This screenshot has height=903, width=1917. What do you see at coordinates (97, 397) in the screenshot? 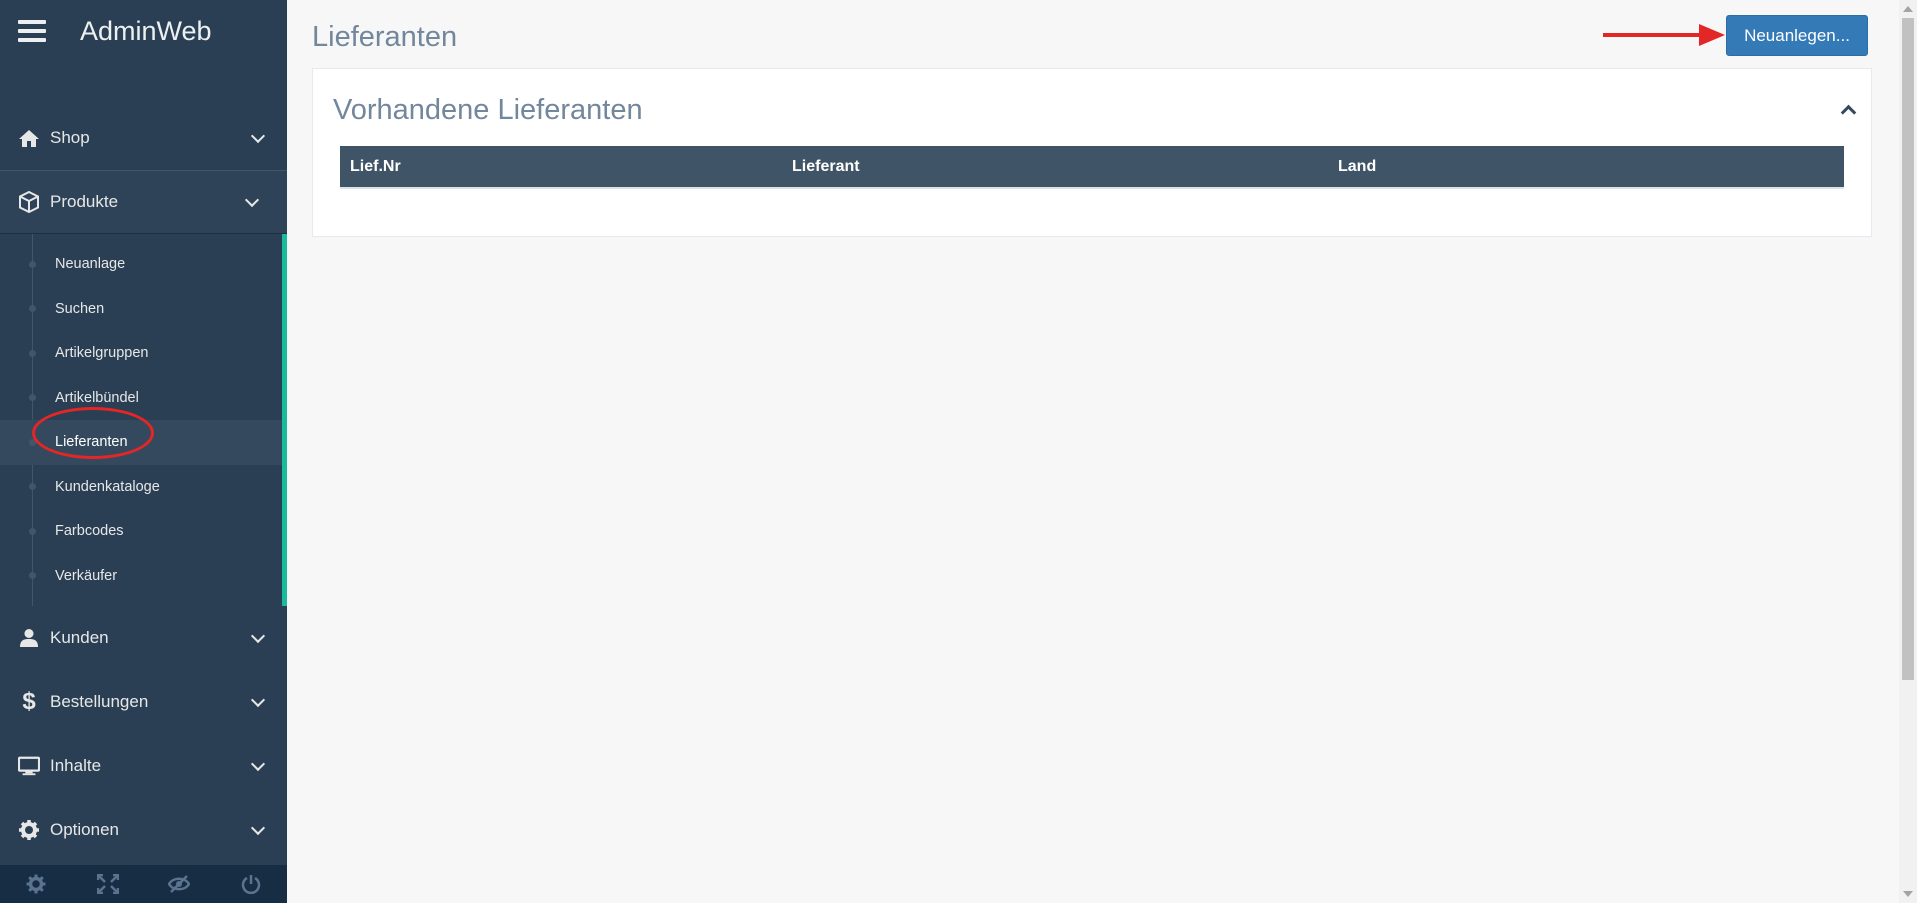
I see `submenu-item-label: Artikelbündel` at bounding box center [97, 397].